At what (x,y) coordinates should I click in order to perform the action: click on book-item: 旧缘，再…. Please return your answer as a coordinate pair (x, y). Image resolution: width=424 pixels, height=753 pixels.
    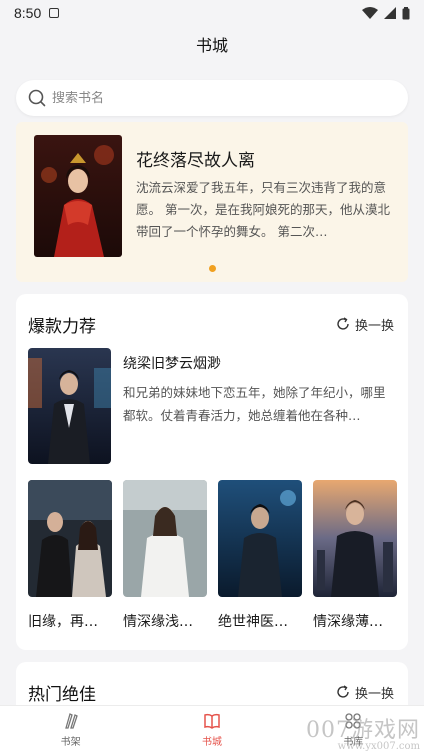
    Looking at the image, I should click on (70, 555).